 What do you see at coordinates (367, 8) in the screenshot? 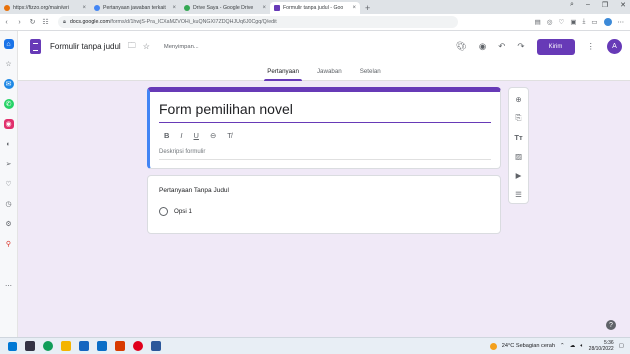
I see `new-tab-button: +` at bounding box center [367, 8].